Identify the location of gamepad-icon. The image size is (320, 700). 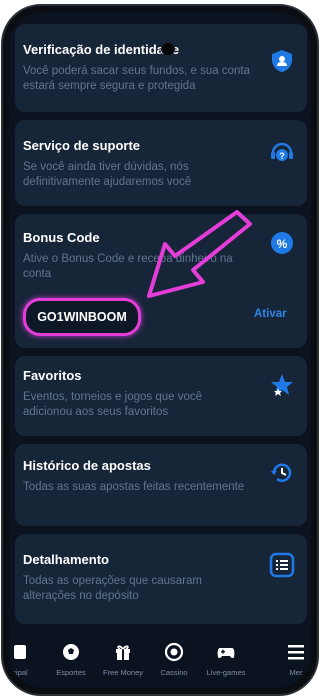
(226, 653).